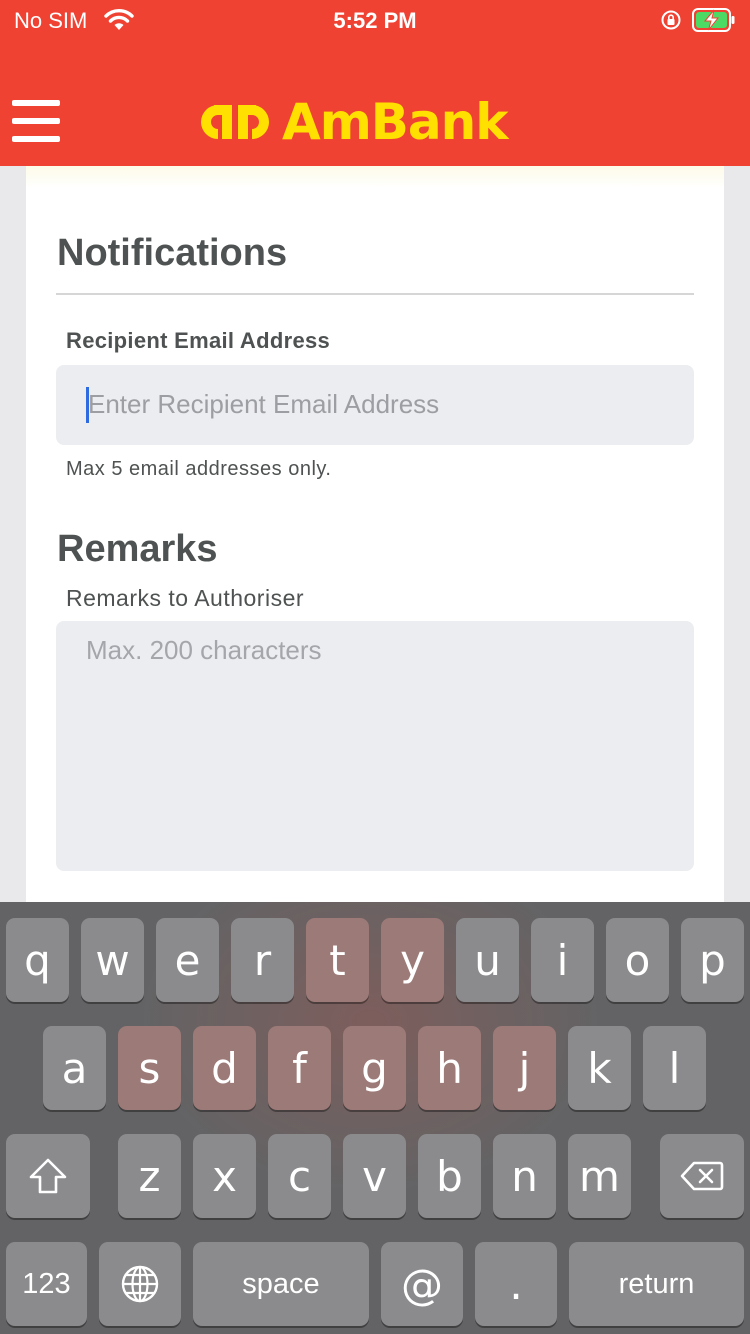 This screenshot has height=1334, width=750. I want to click on key-h: h, so click(449, 1068).